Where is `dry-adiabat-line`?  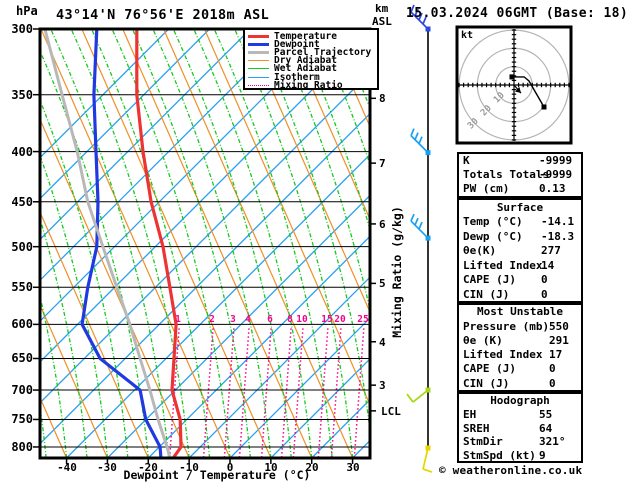
dry-adiabat-line is located at coordinates (307, 170).